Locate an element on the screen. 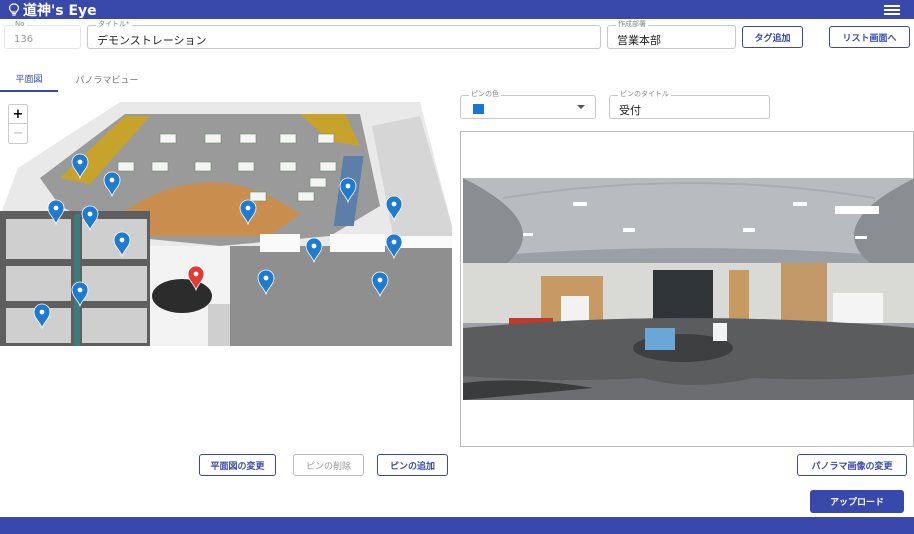 This screenshot has height=534, width=914. map-pin-p3 is located at coordinates (56, 212).